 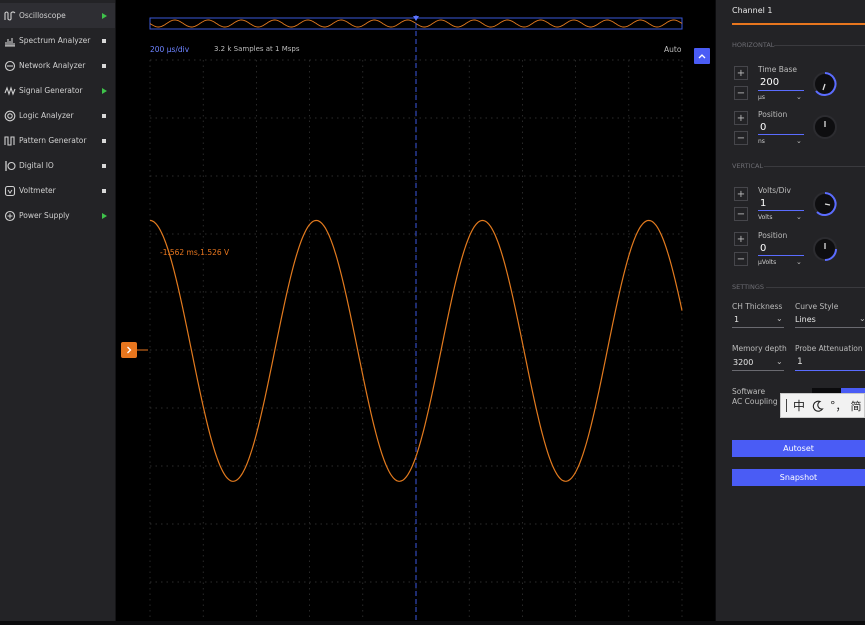 I want to click on volts-div-label: Volts/Div, so click(x=774, y=190).